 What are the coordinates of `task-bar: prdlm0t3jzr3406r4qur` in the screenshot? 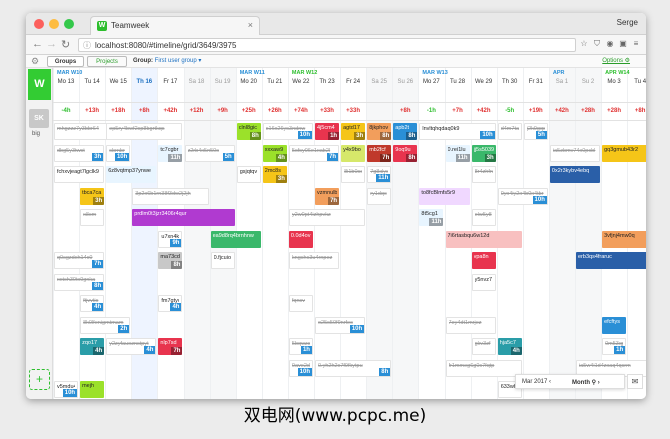 It's located at (183, 217).